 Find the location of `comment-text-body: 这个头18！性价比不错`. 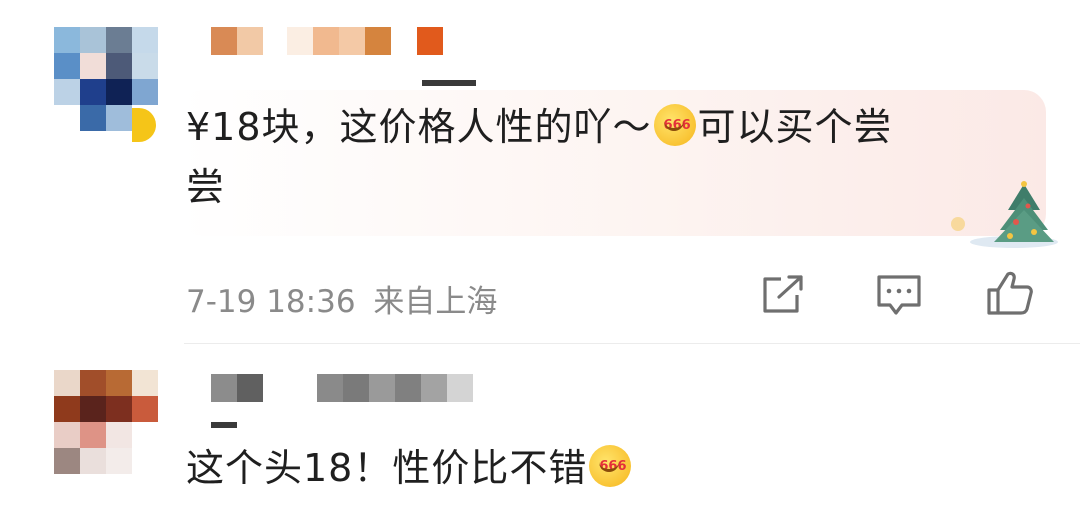

comment-text-body: 这个头18！性价比不错 is located at coordinates (387, 468).